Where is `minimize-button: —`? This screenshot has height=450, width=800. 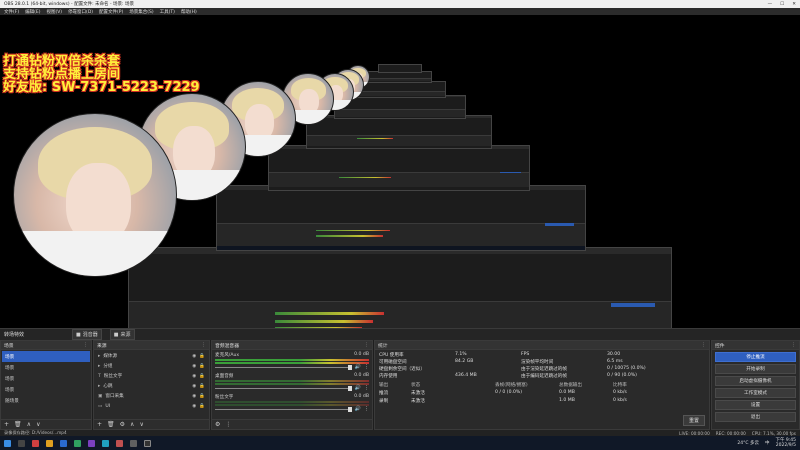
minimize-button: — is located at coordinates (770, 4).